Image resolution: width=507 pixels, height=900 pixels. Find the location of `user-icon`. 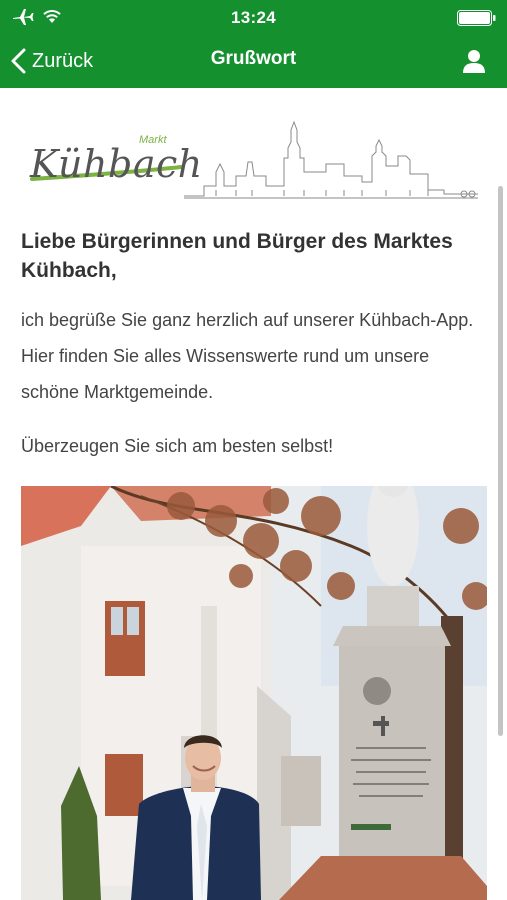

user-icon is located at coordinates (474, 61).